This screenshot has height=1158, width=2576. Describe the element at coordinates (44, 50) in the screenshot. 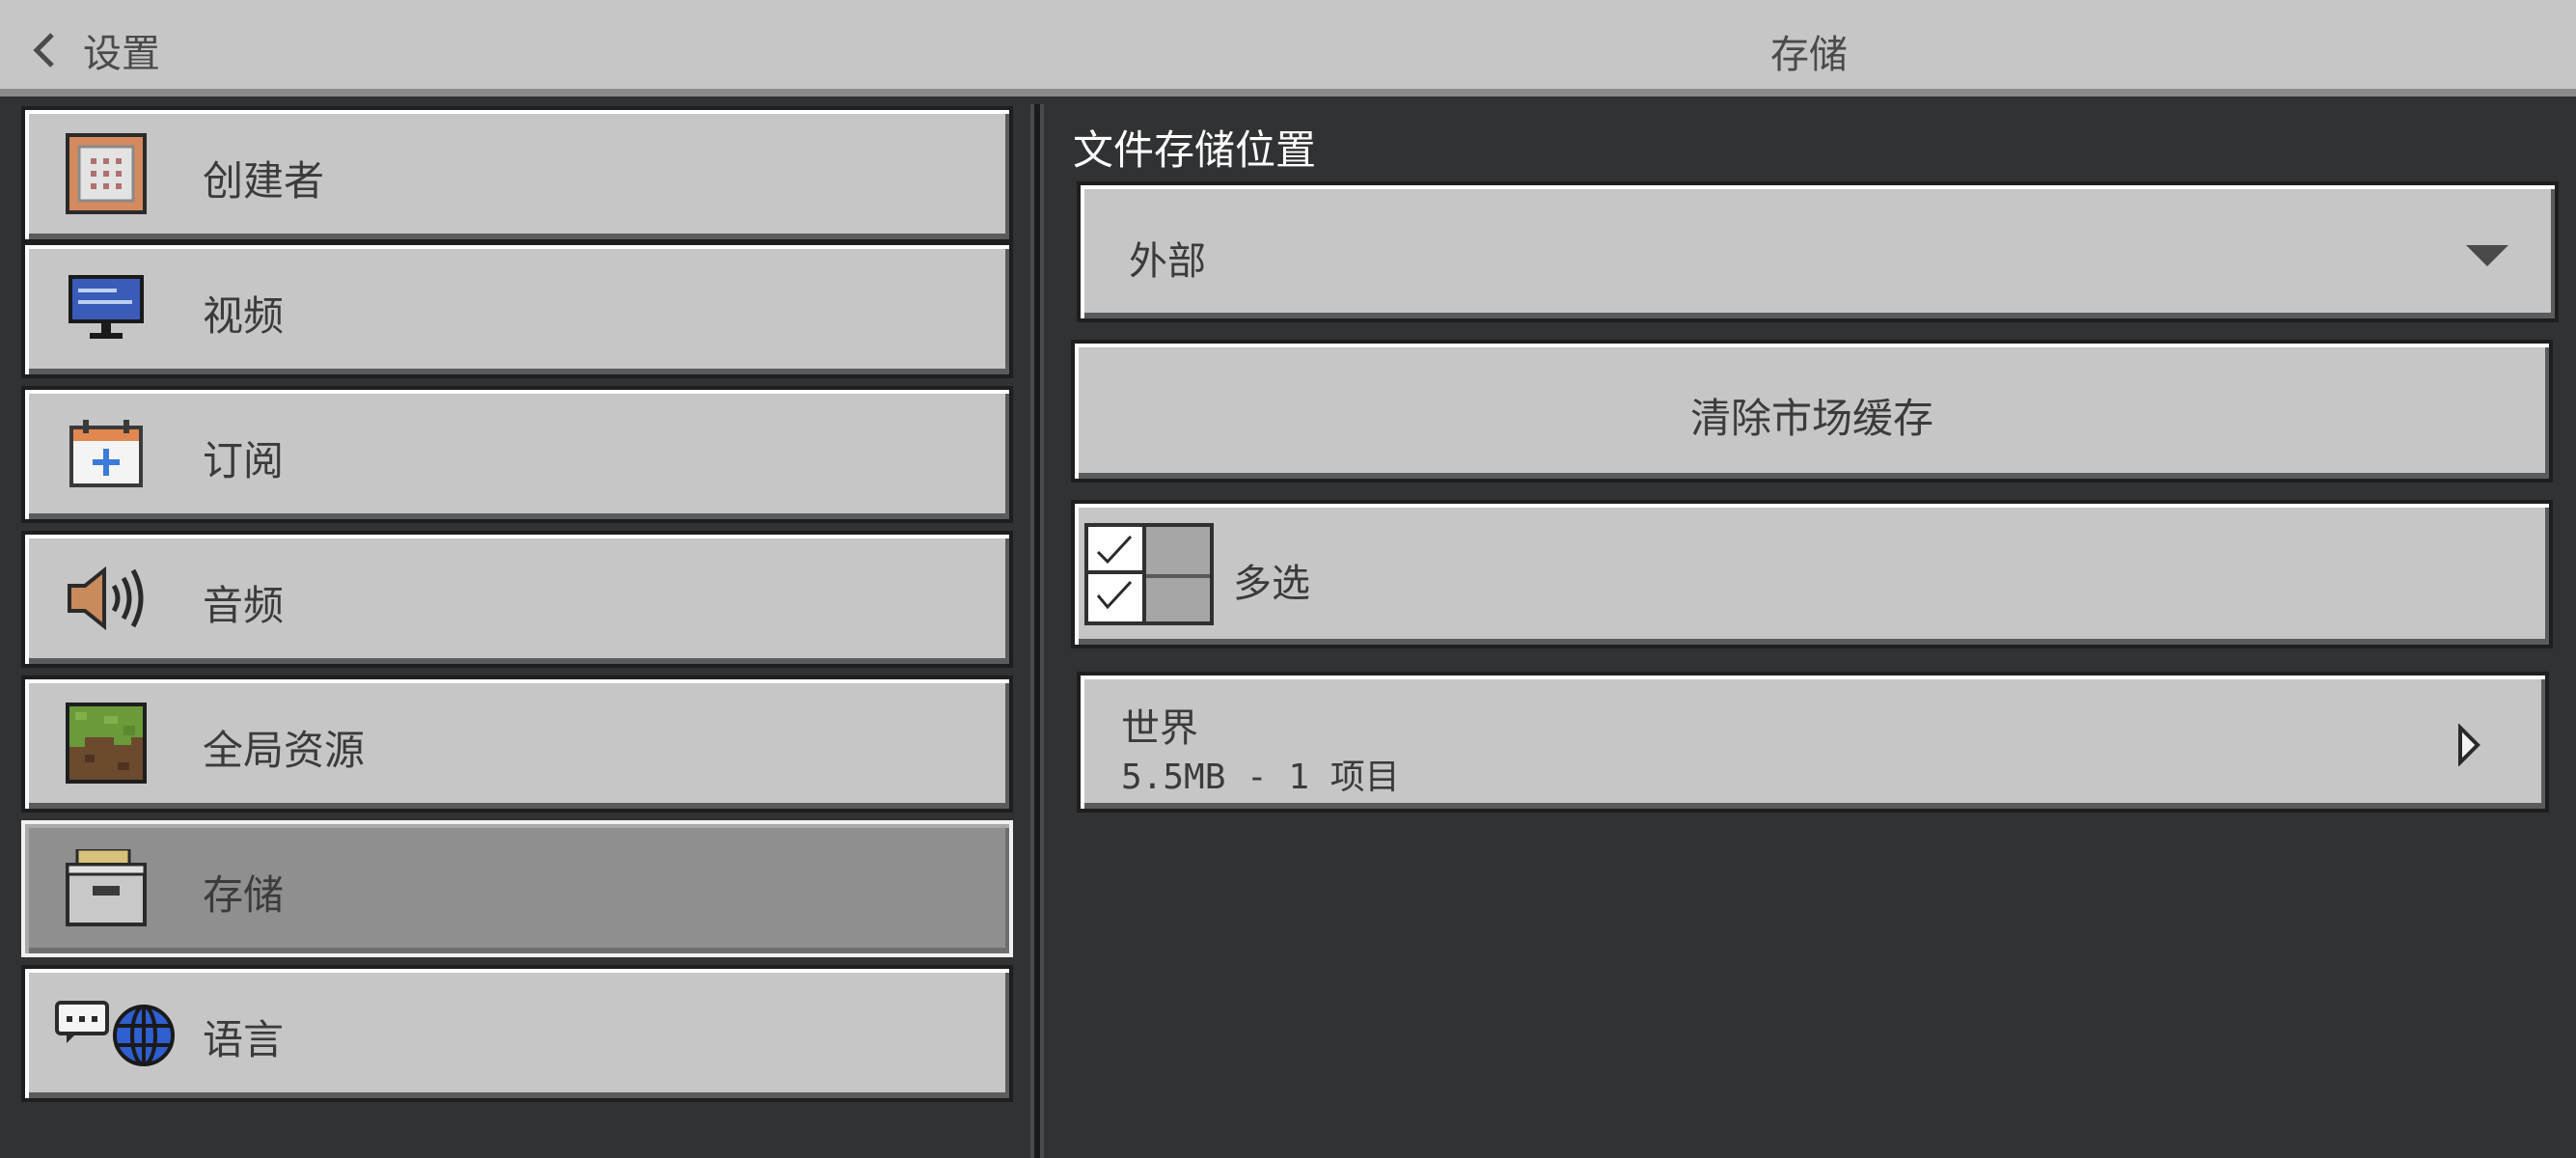

I see `chevron-left-icon` at that location.